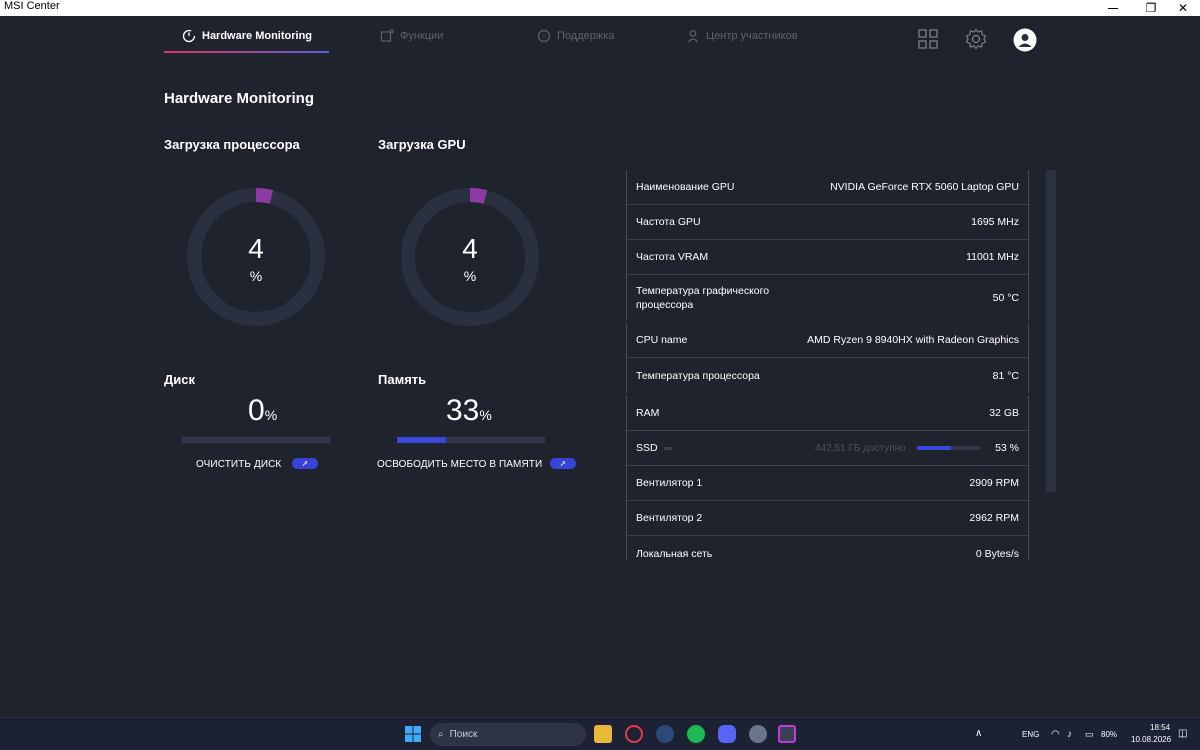 The image size is (1200, 750). I want to click on tab-support: ! Поддержка, so click(575, 36).